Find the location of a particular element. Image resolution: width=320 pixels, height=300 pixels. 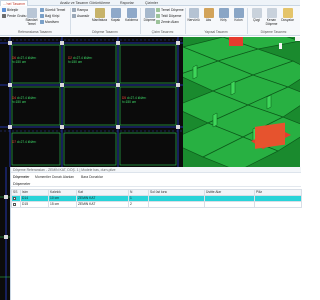

tab-moment-reinforcement: Momentler Donatı Alanları is located at coordinates (54, 177).